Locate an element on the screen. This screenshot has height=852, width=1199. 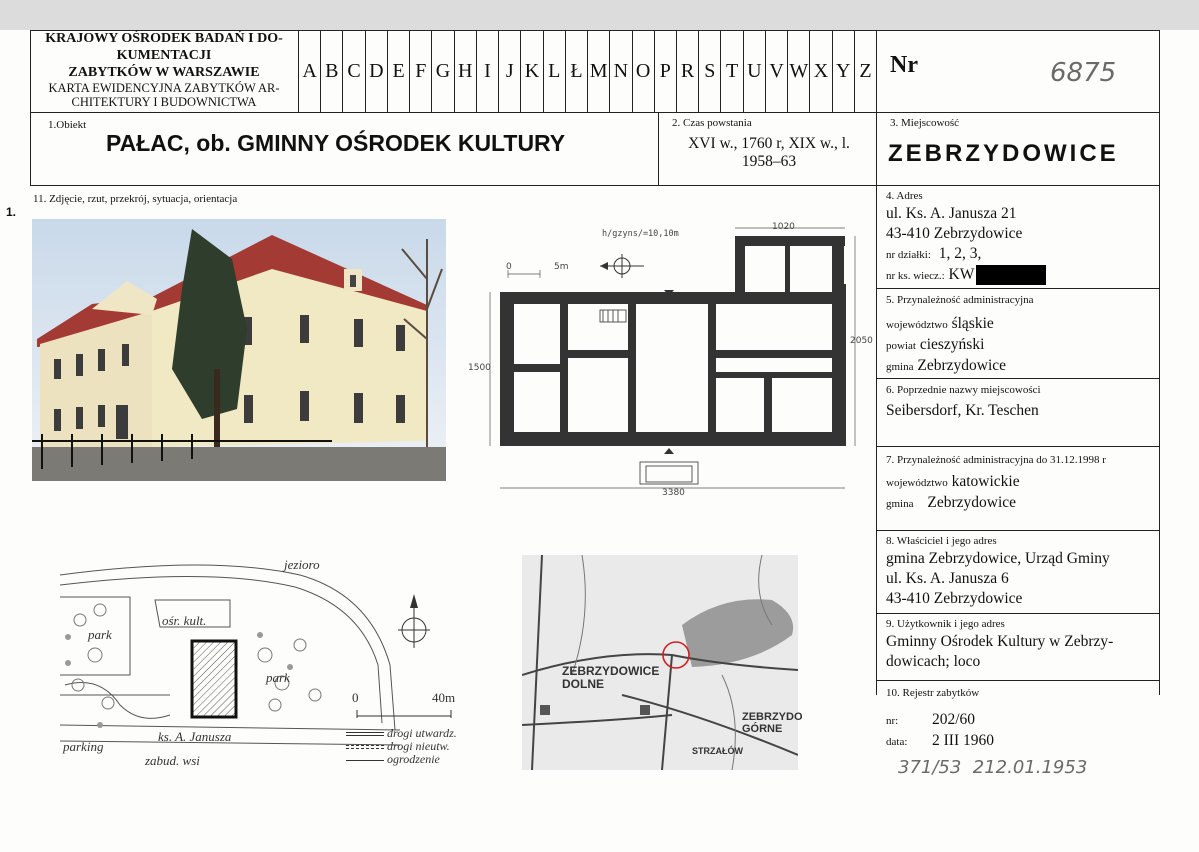
register-block: nr: 202/60 data: 2 III 1960 is located at coordinates (940, 731).